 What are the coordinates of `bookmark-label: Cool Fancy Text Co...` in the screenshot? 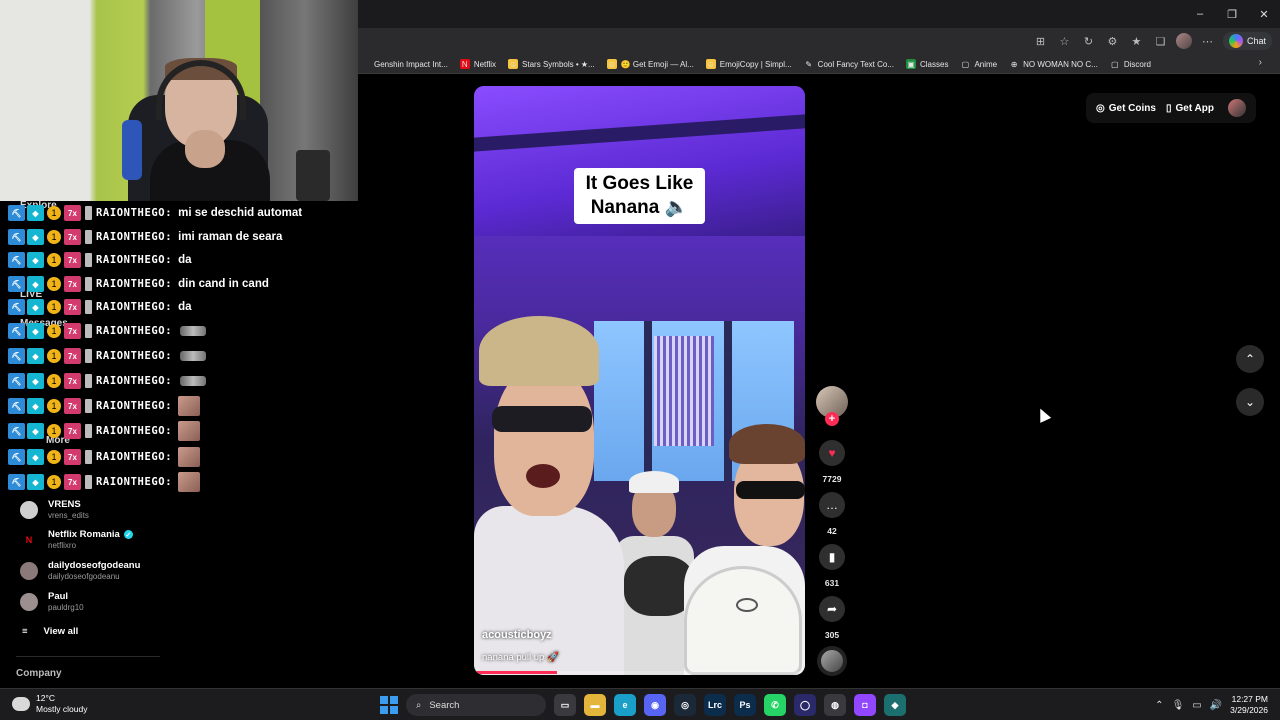 It's located at (855, 64).